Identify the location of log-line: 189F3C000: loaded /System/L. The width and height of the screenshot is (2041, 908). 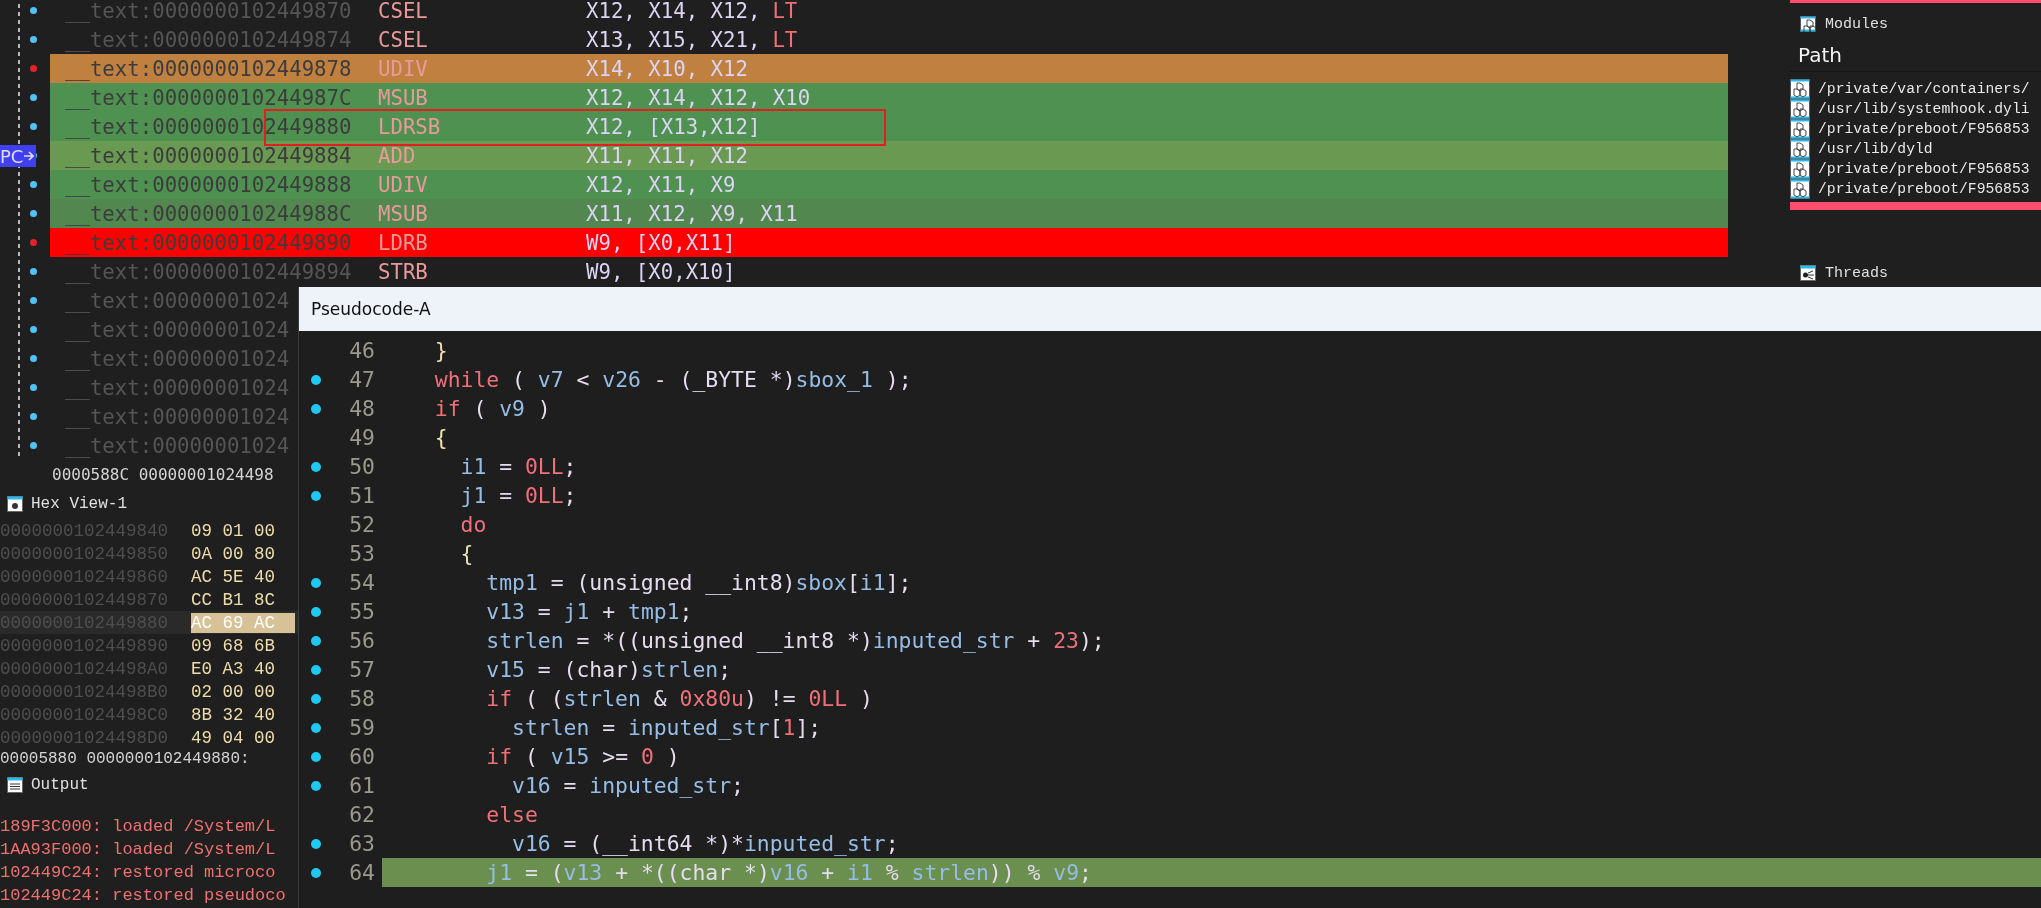
(138, 826).